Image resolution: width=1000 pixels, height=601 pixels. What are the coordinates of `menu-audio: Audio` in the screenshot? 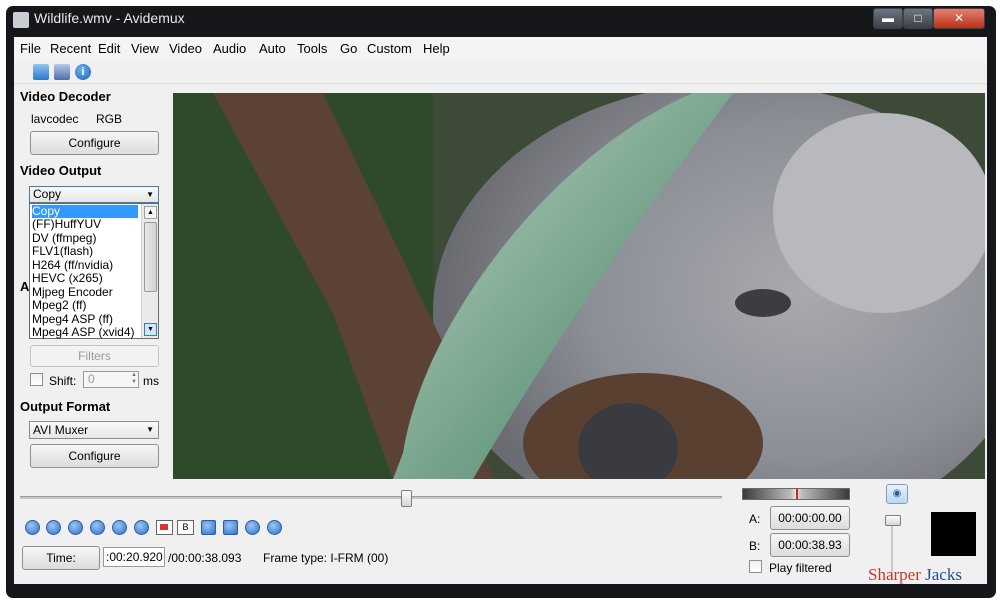 It's located at (229, 48).